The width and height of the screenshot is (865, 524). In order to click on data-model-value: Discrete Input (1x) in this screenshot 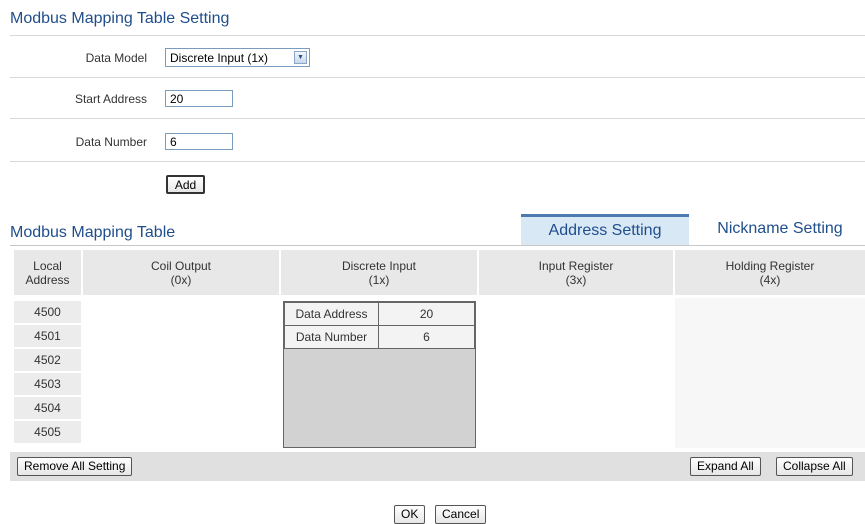, I will do `click(219, 58)`.